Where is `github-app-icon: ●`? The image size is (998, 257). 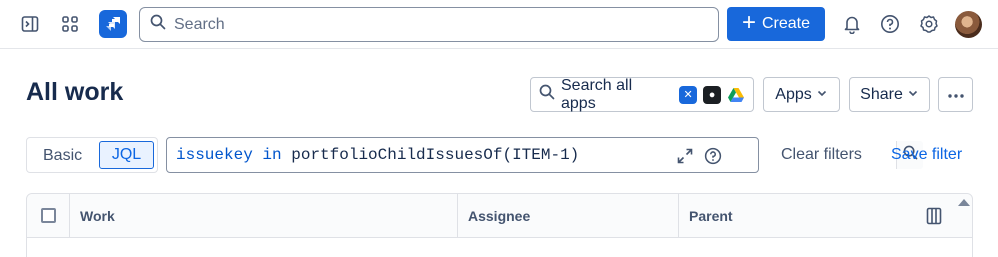
github-app-icon: ● is located at coordinates (712, 94).